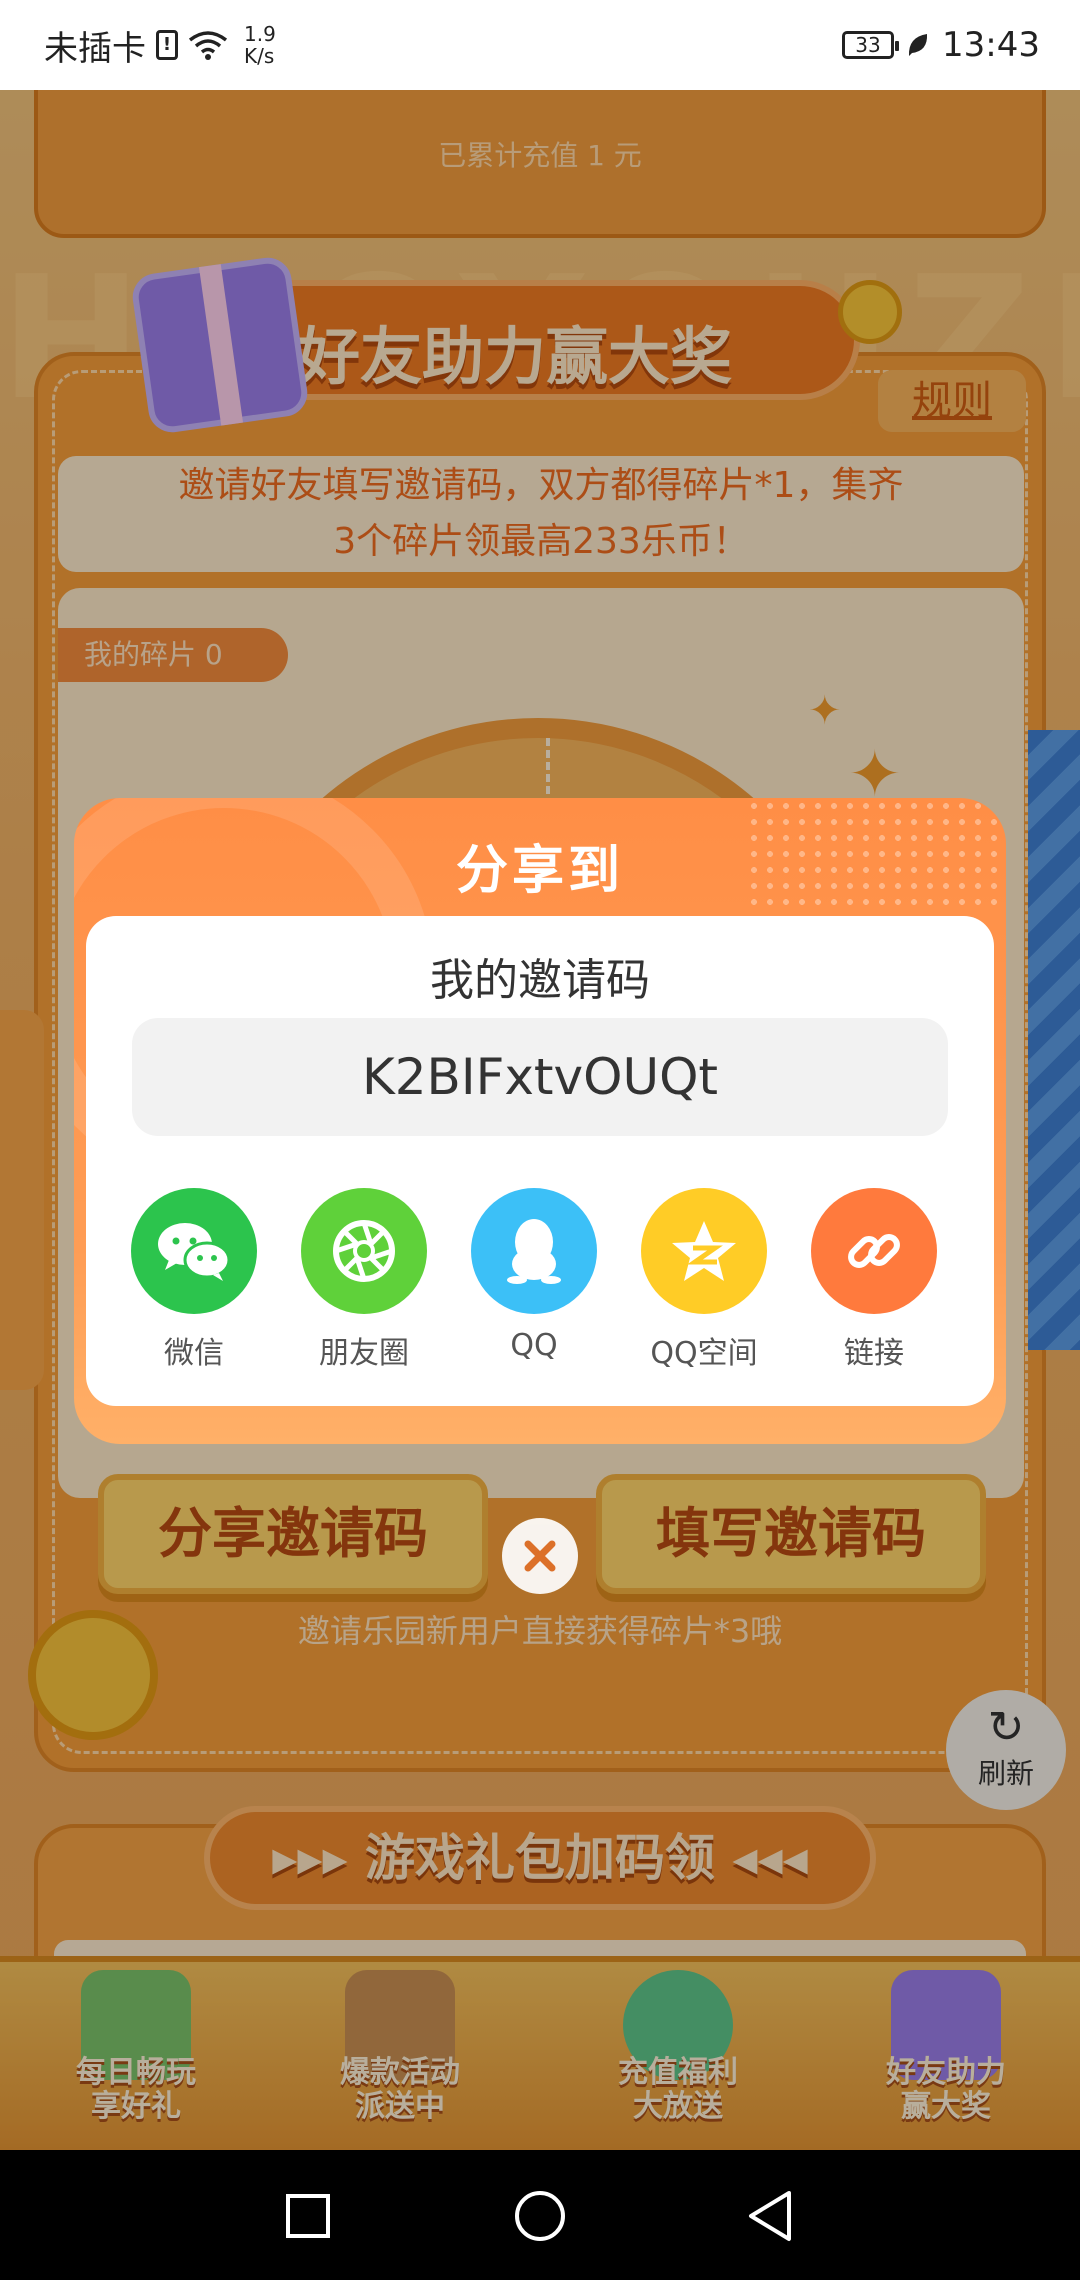 The image size is (1080, 2280). Describe the element at coordinates (704, 1353) in the screenshot. I see `share-label: QQ空间` at that location.